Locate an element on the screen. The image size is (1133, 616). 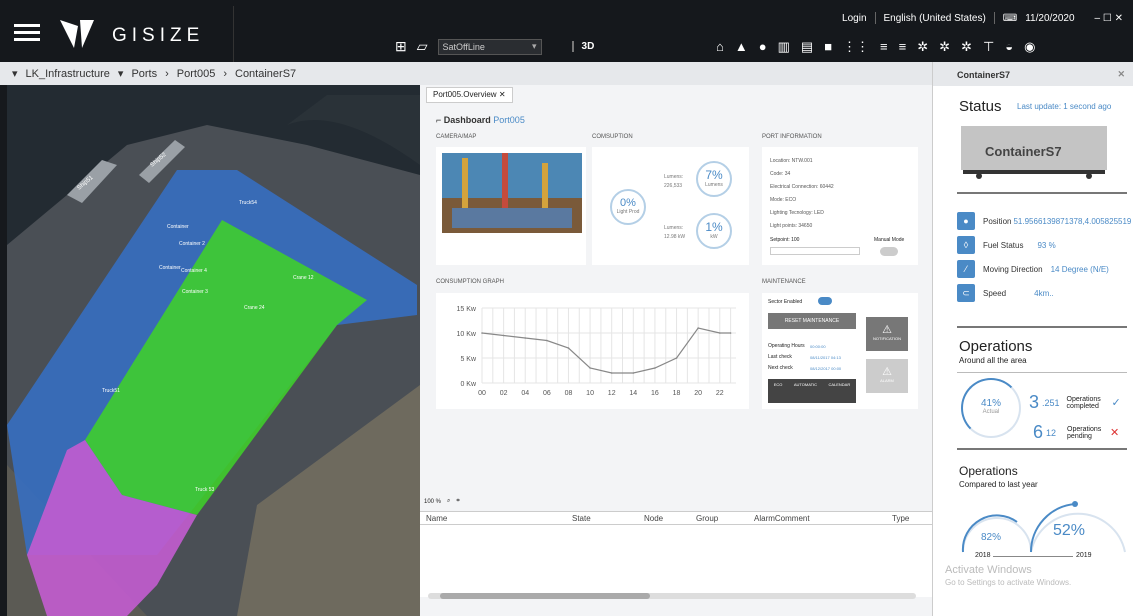
manual-mode-toggle is located at coordinates (889, 251).